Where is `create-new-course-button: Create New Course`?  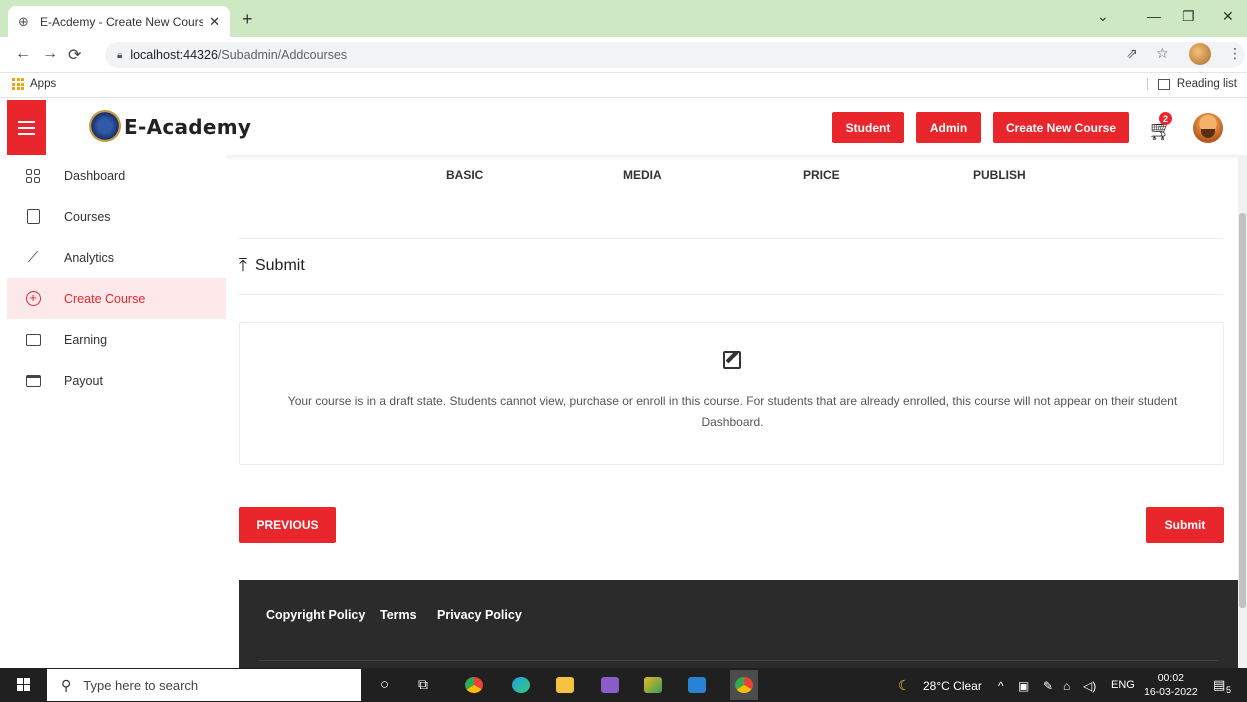 create-new-course-button: Create New Course is located at coordinates (1061, 127).